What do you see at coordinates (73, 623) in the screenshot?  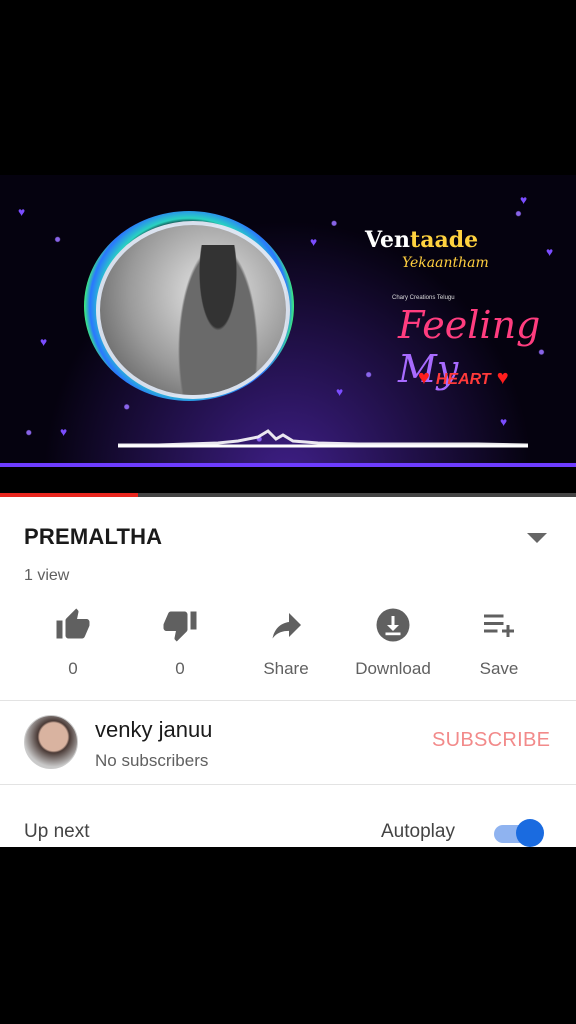 I see `thumbs-up-icon` at bounding box center [73, 623].